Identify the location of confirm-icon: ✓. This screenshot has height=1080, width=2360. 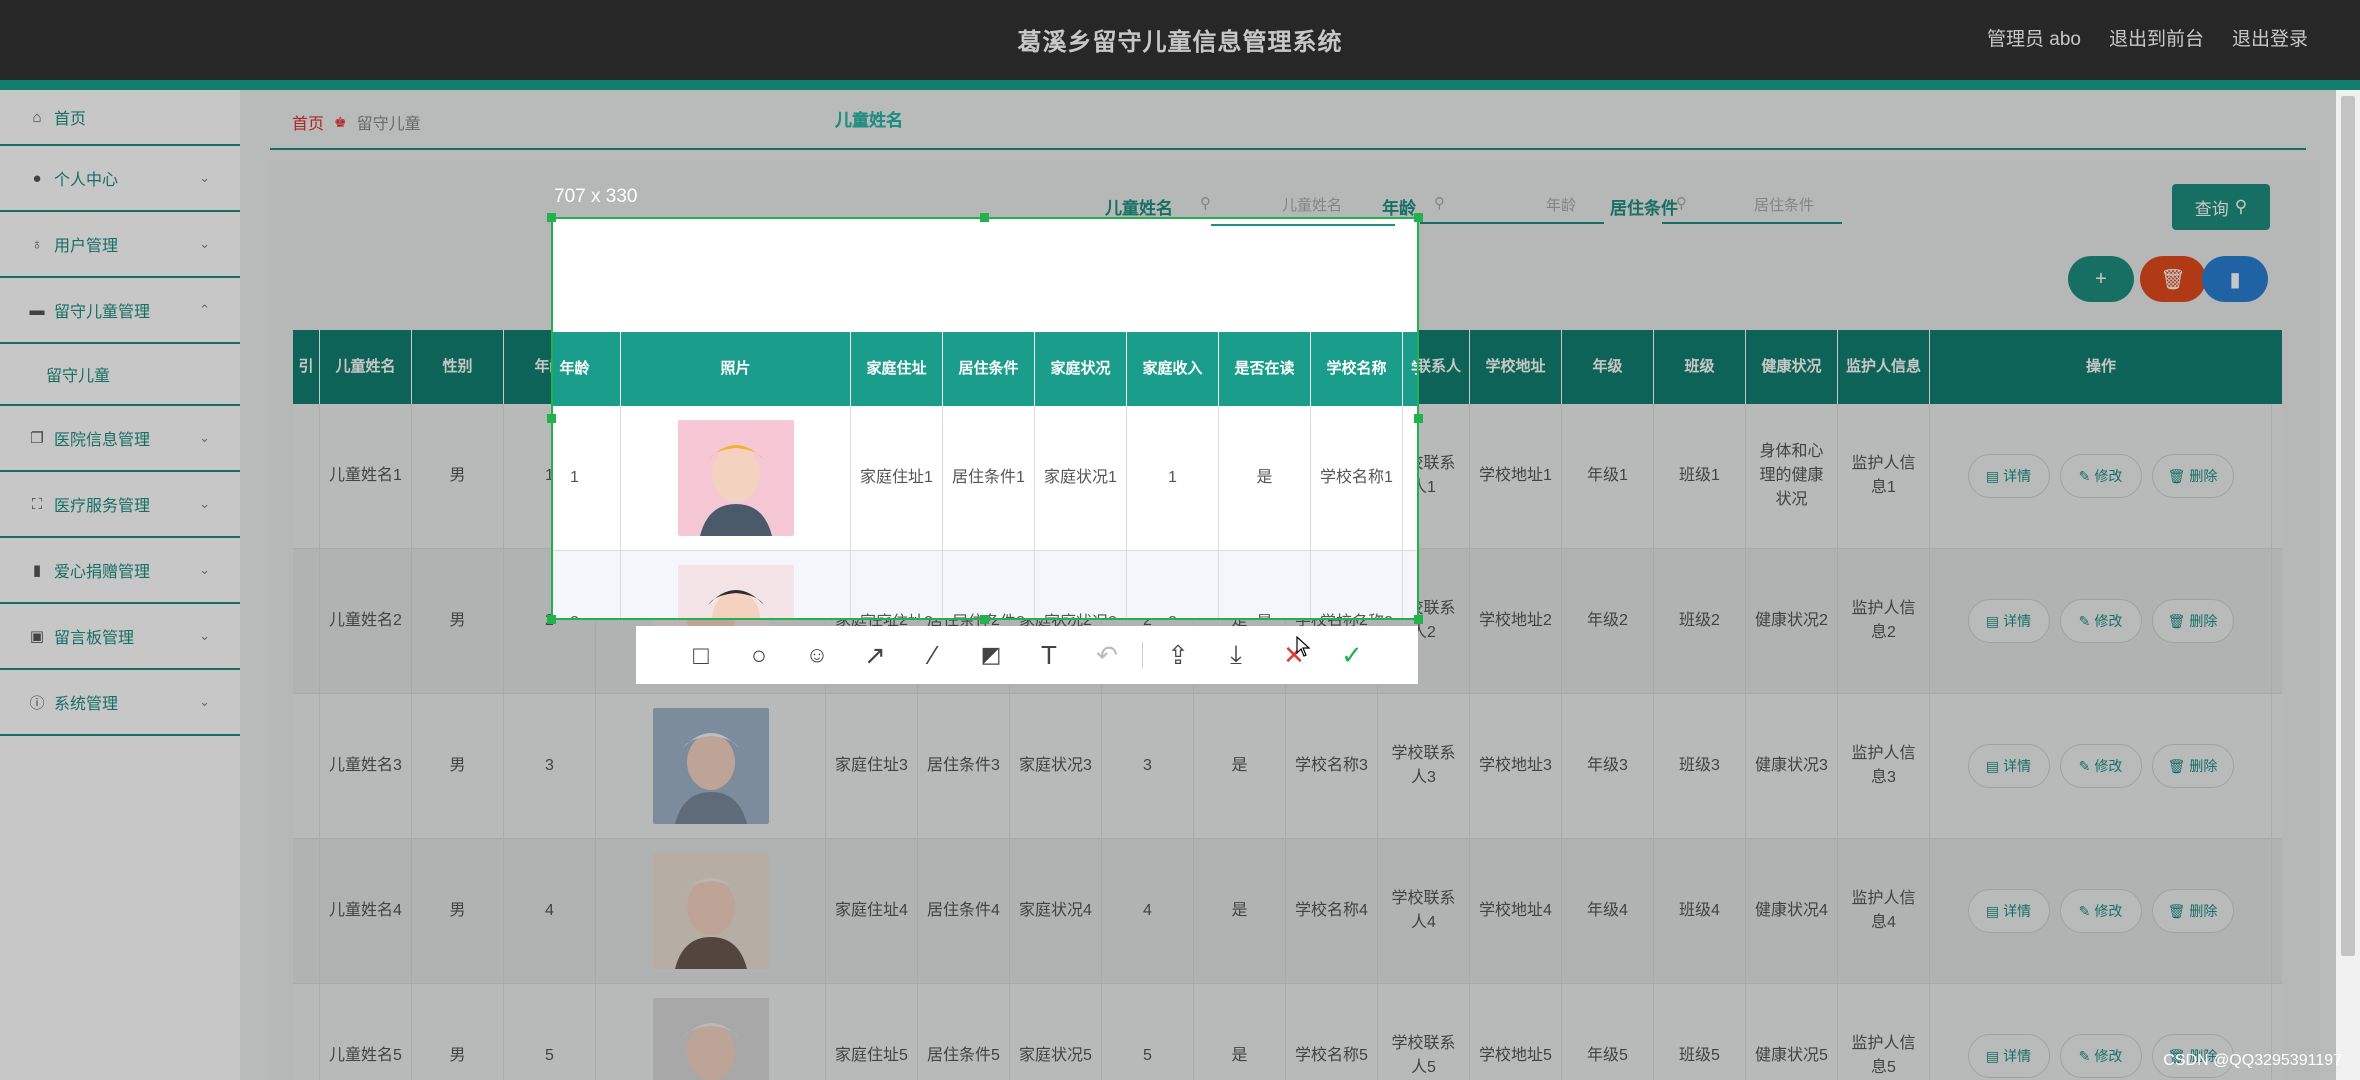
(1352, 655).